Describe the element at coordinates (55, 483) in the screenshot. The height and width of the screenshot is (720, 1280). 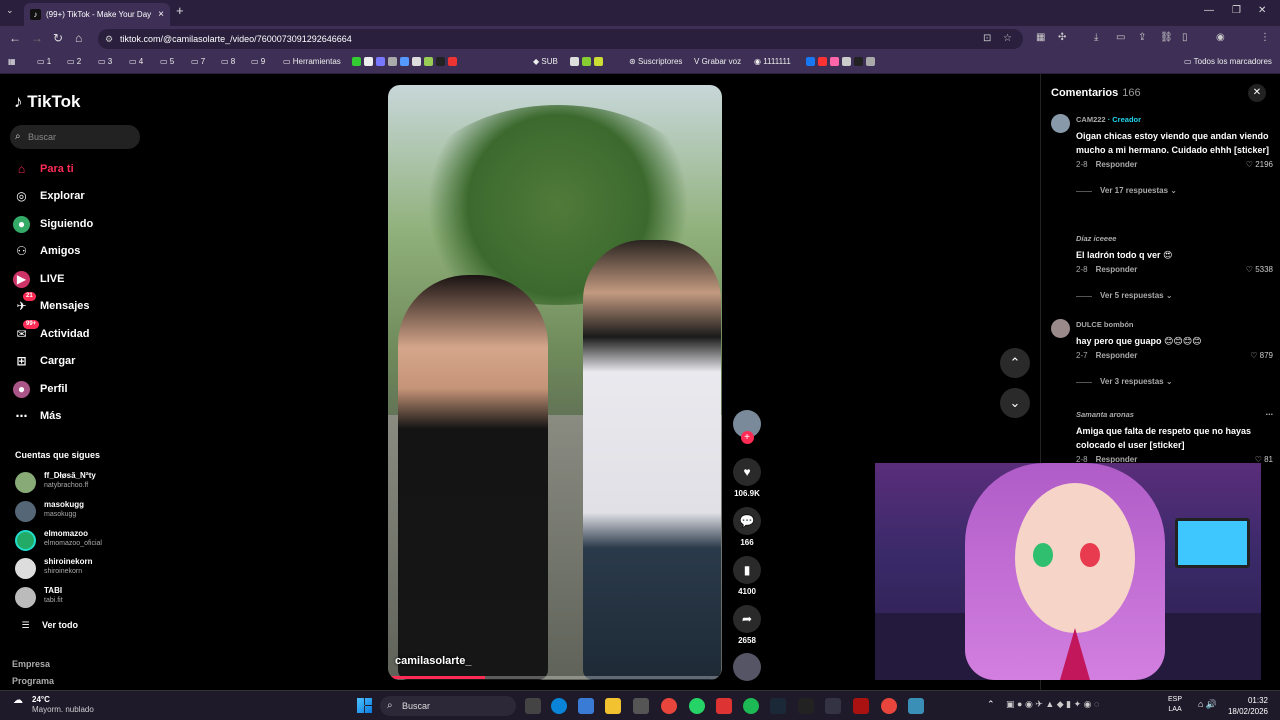
I see `following-account: ff_Dłøsă_Nªty natybrachoo.ff` at that location.